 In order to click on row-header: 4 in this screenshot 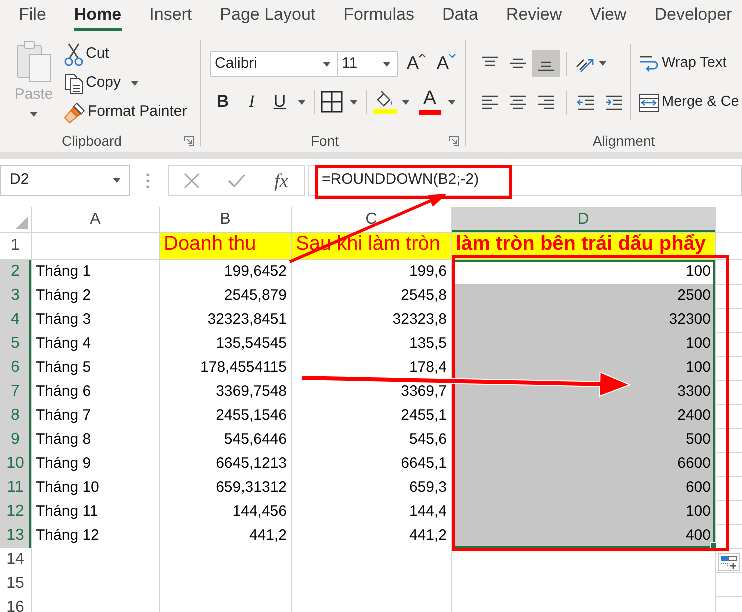, I will do `click(16, 320)`.